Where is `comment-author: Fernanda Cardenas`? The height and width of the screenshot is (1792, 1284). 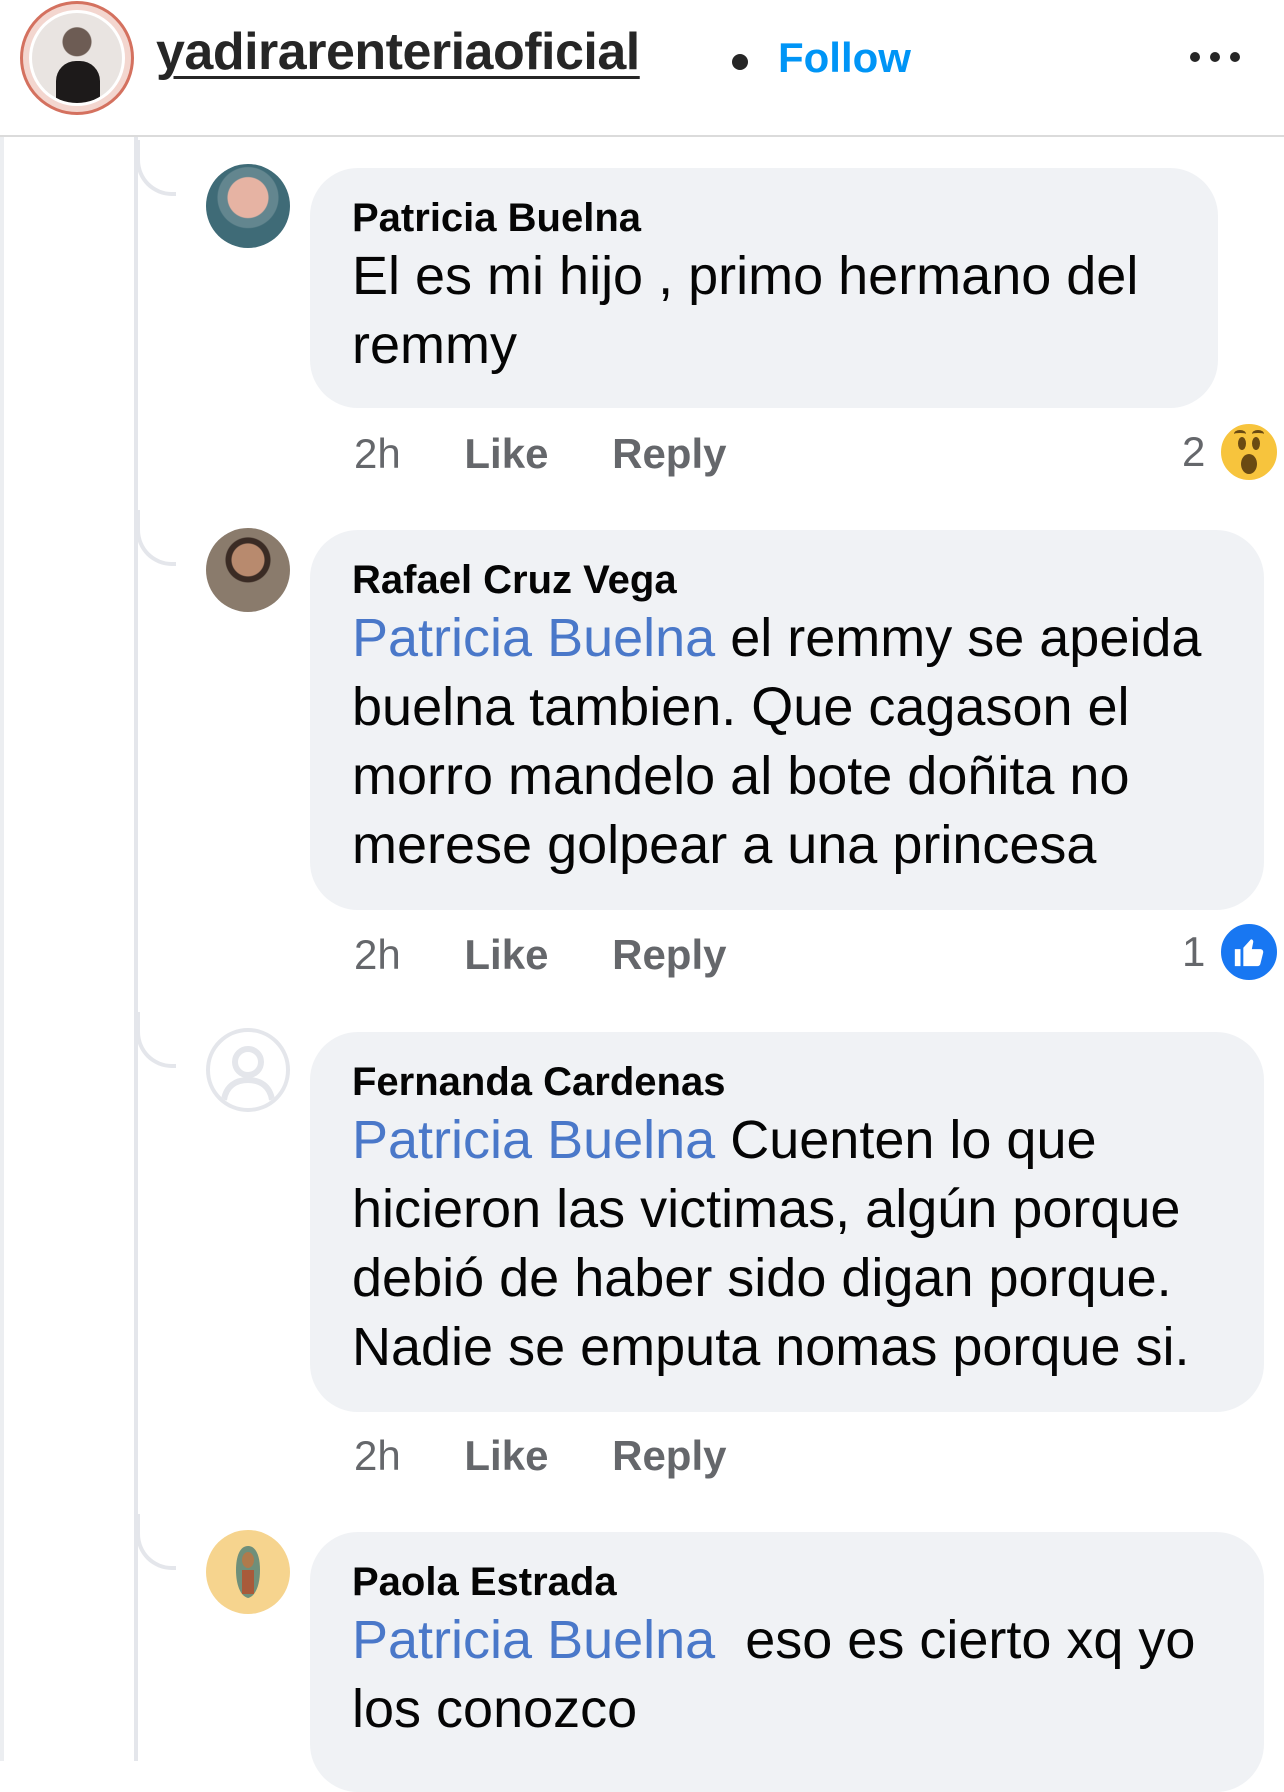 comment-author: Fernanda Cardenas is located at coordinates (787, 1082).